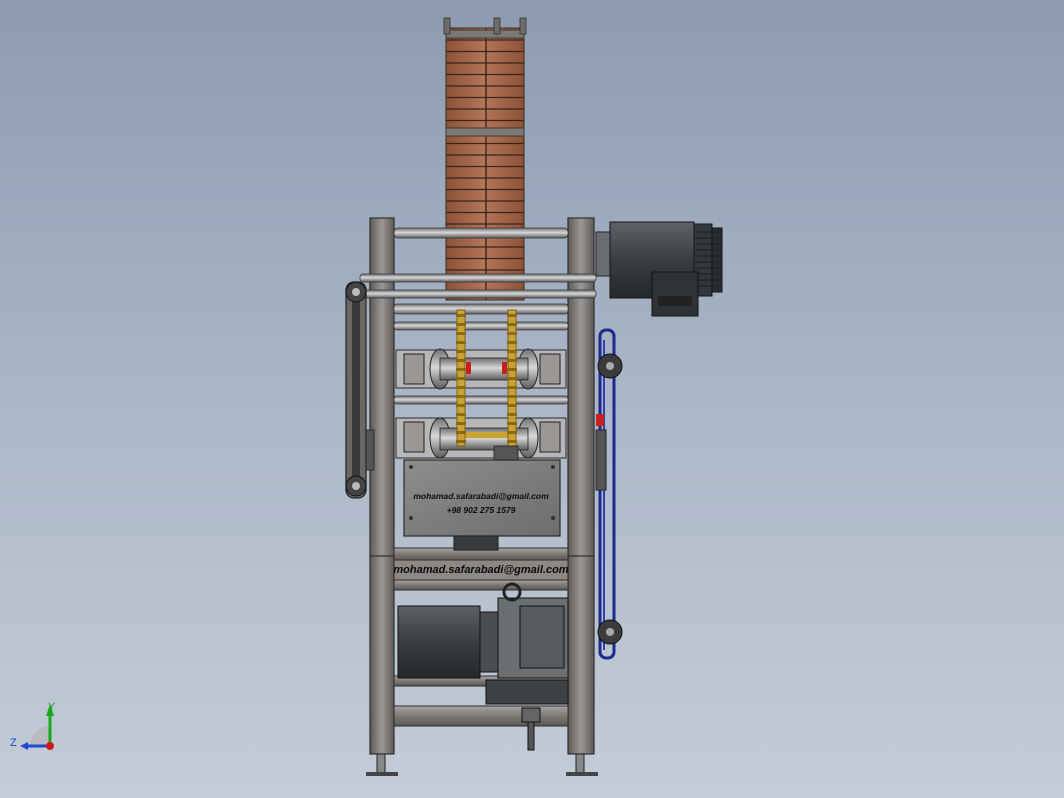  Describe the element at coordinates (50, 746) in the screenshot. I see `x-axis-dot` at that location.